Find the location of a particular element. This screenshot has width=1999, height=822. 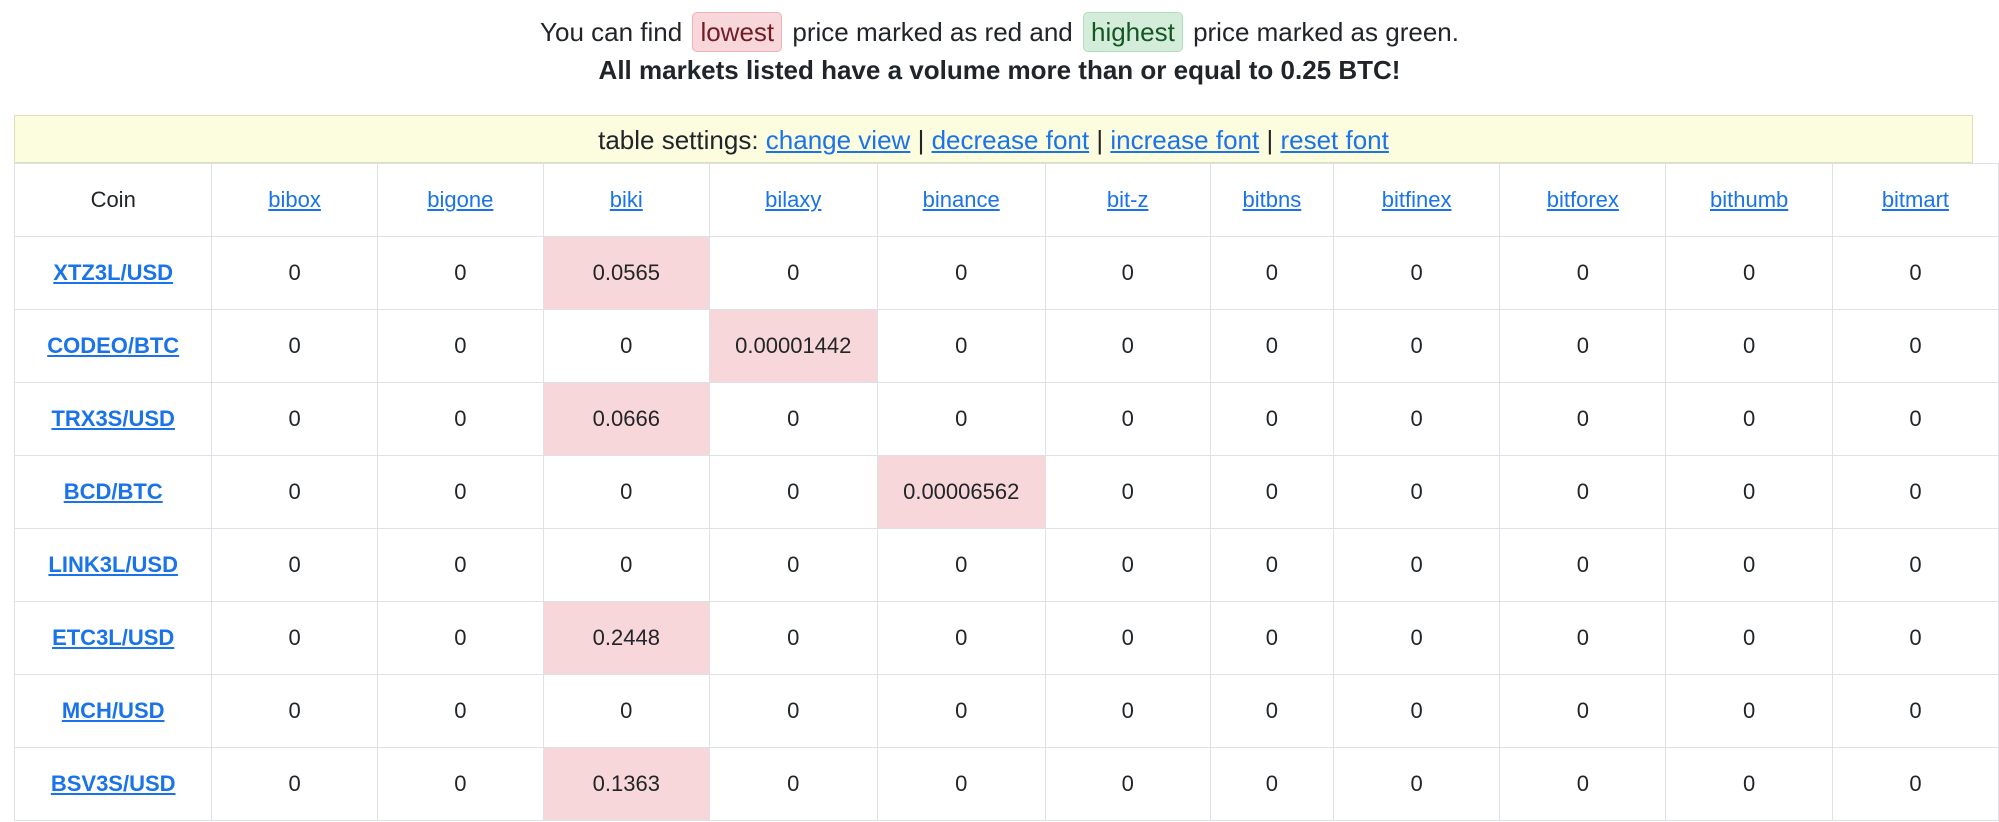

coin-cell: MCH/USD is located at coordinates (113, 711).